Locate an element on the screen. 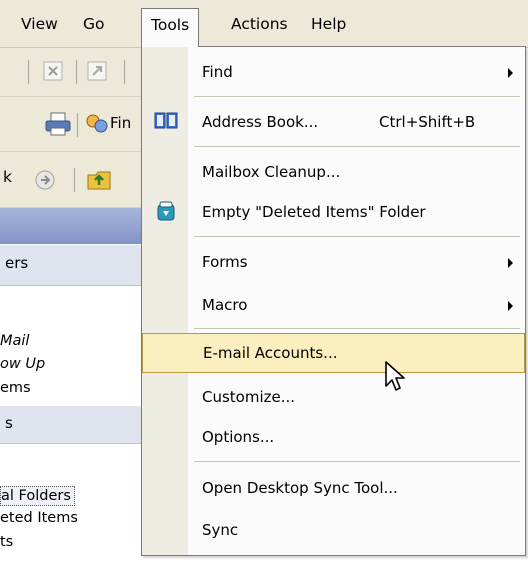 The image size is (528, 561). menu-item-address-book: Address Book... Ctrl+Shift+B is located at coordinates (333, 122).